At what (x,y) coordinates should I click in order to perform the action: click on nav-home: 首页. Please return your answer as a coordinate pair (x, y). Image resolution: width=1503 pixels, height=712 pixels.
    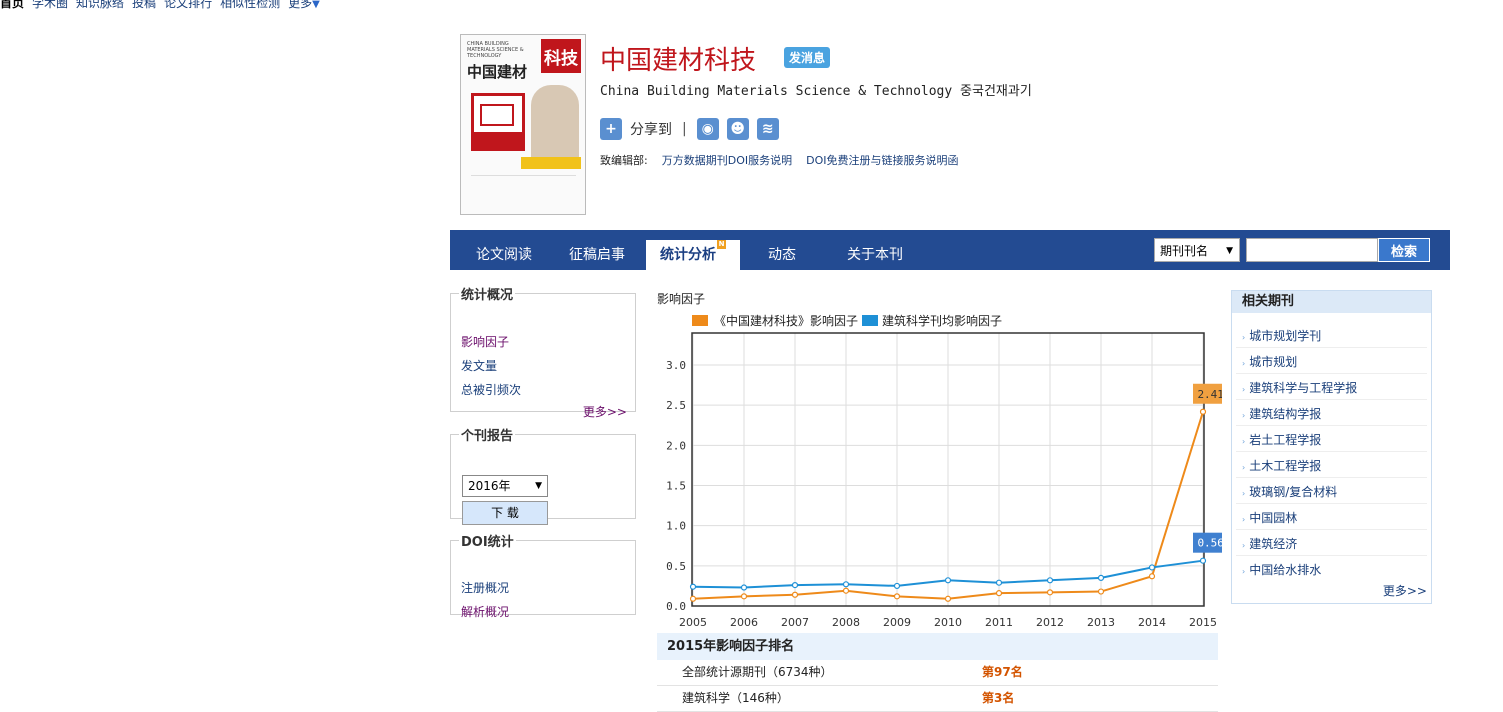
    Looking at the image, I should click on (12, 6).